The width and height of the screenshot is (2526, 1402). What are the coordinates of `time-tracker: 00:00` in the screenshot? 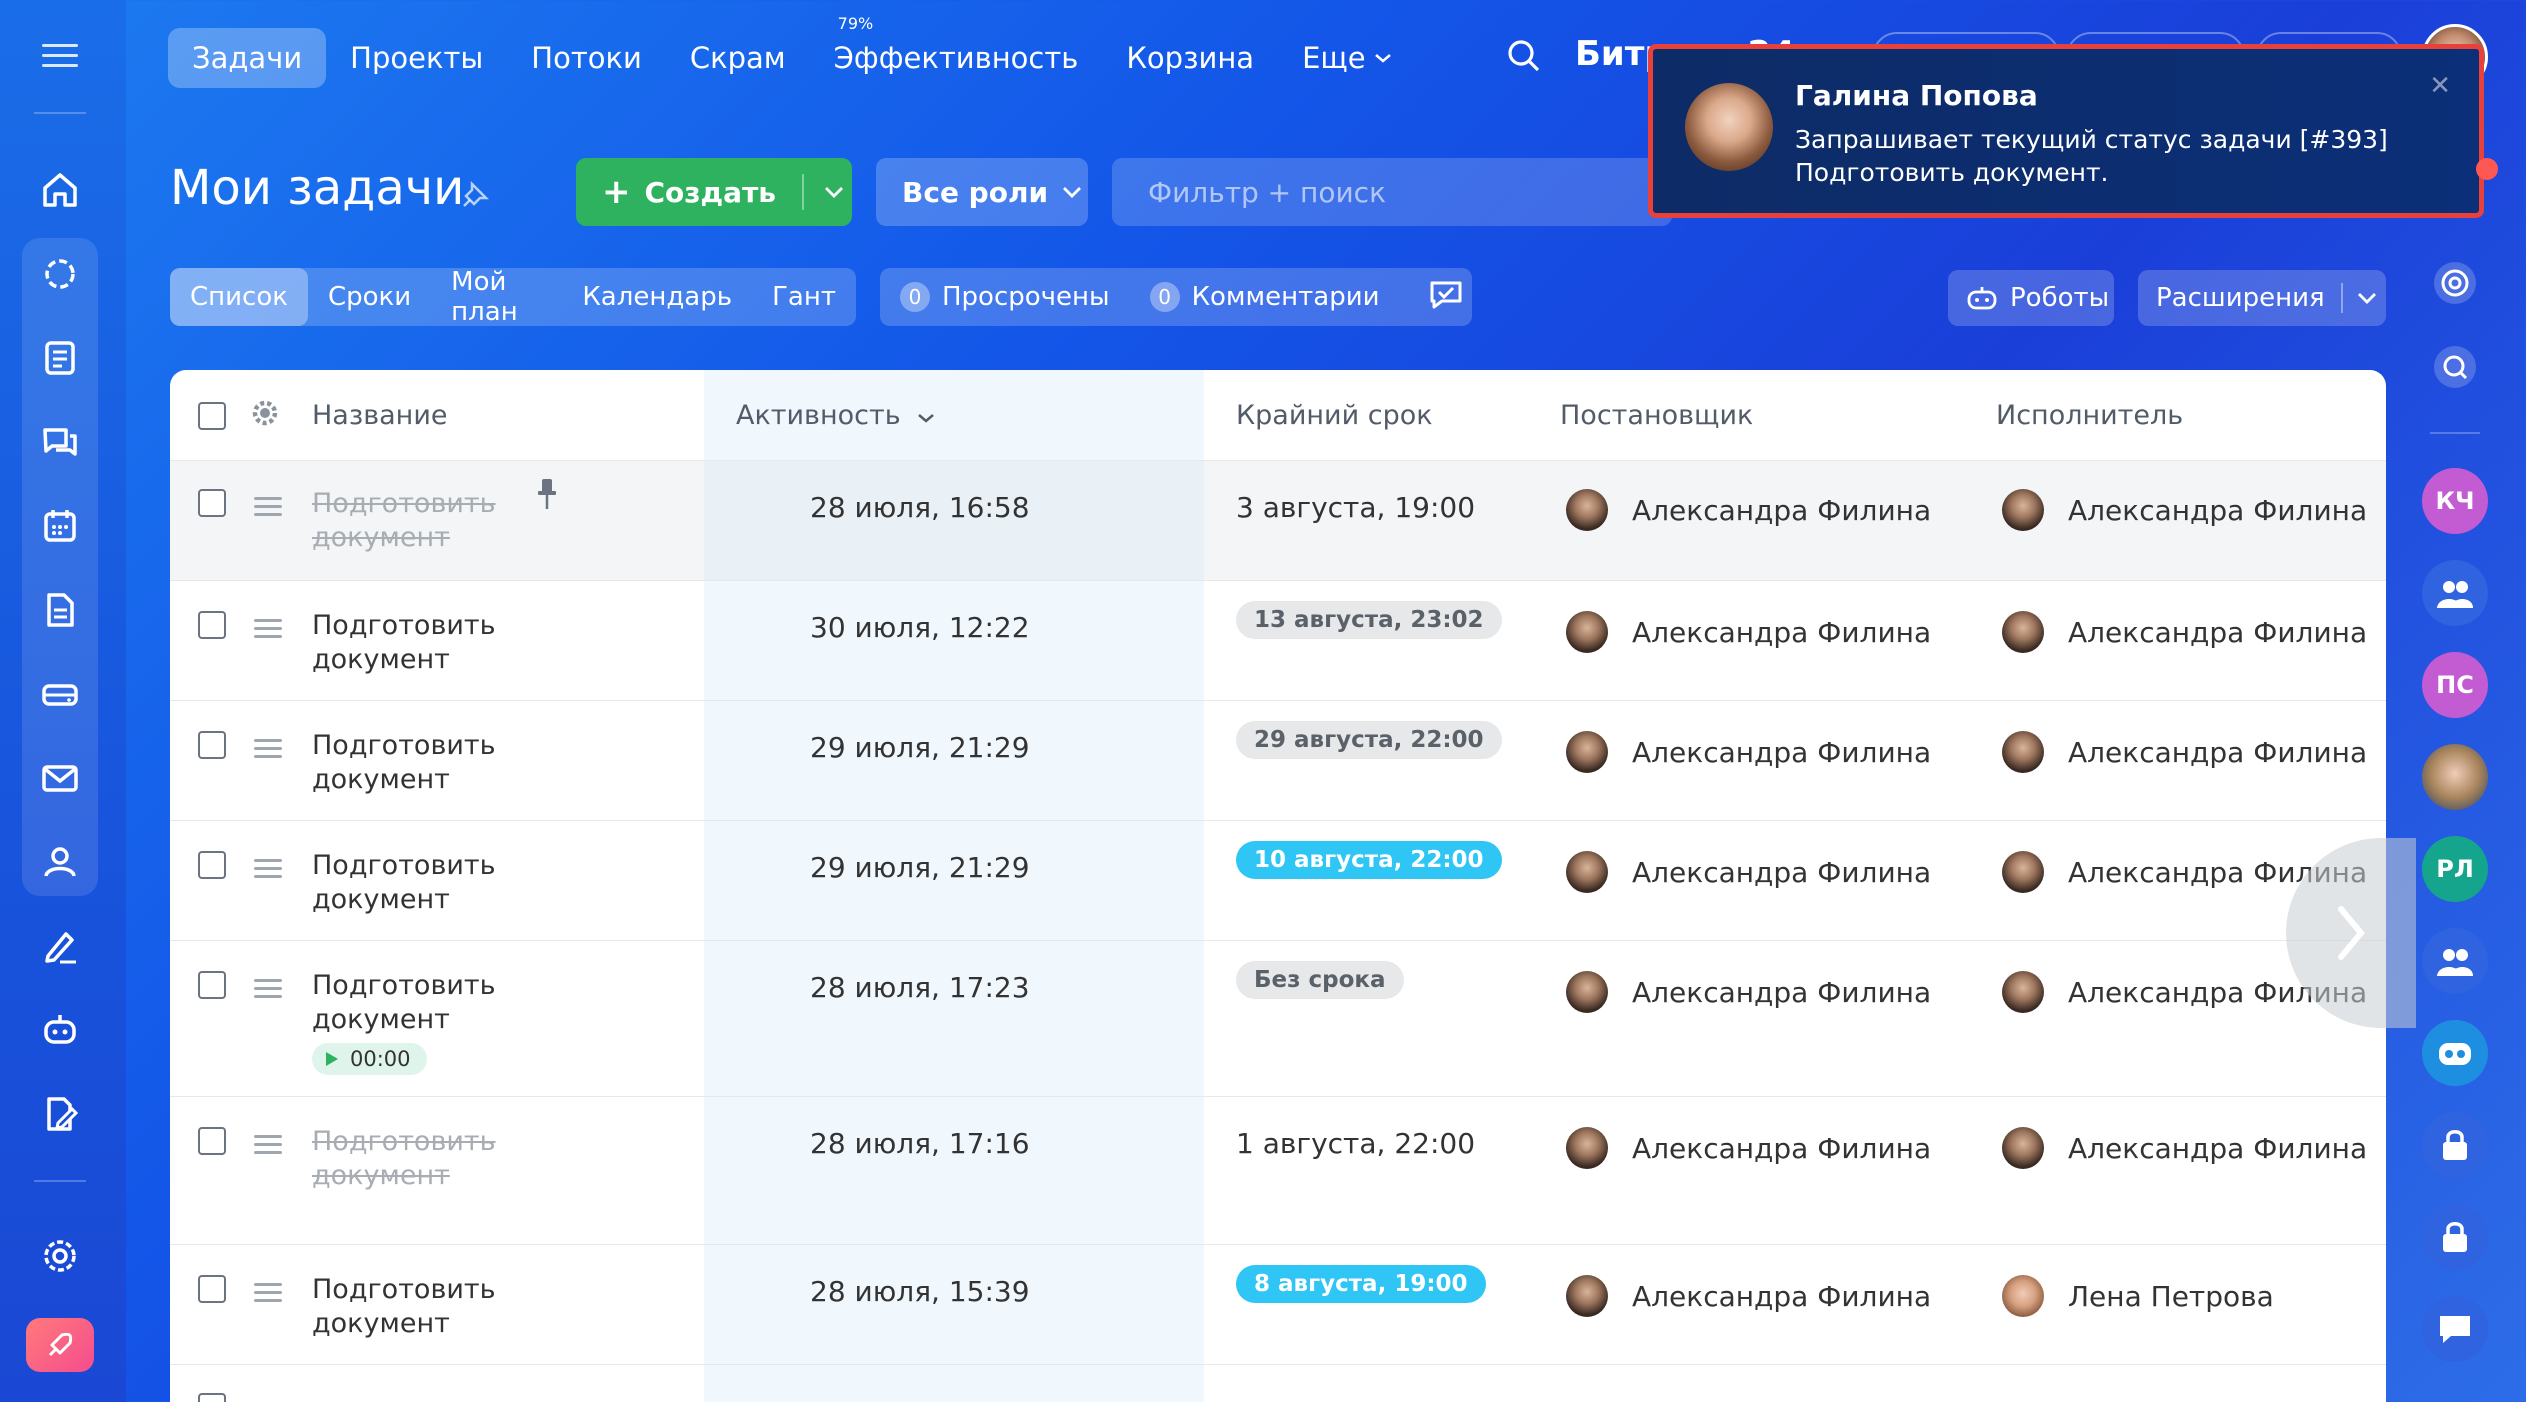 It's located at (369, 1059).